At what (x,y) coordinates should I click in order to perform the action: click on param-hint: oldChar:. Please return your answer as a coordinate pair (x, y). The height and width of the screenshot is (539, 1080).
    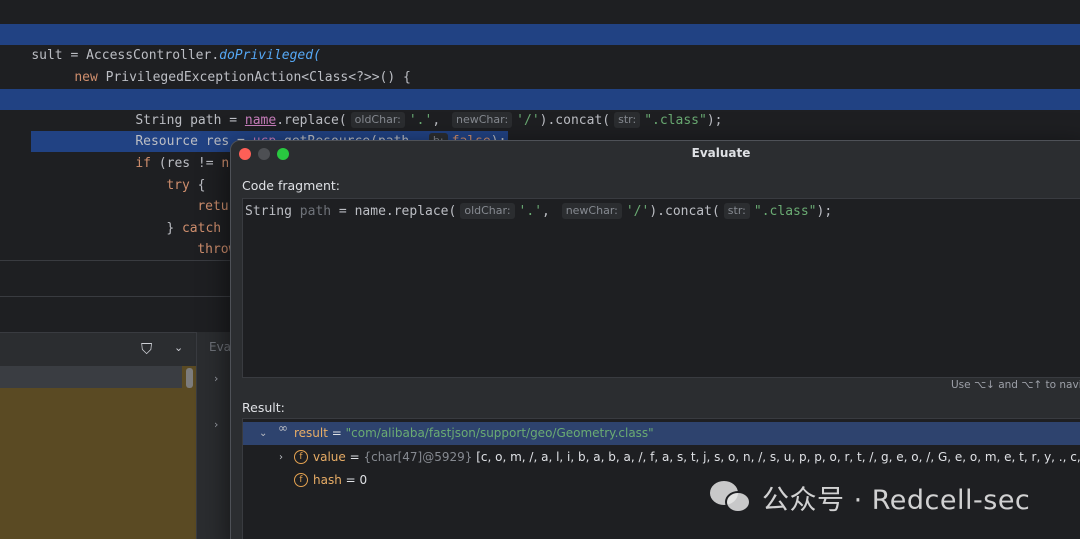
    Looking at the image, I should click on (487, 211).